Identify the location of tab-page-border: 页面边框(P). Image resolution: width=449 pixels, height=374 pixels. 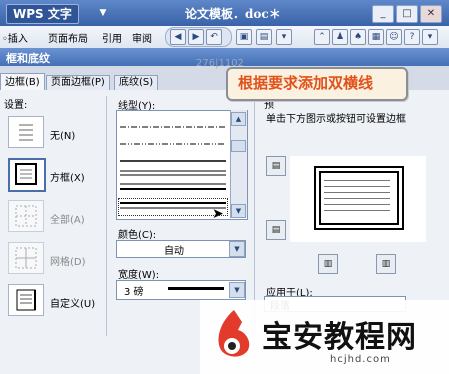
(78, 82).